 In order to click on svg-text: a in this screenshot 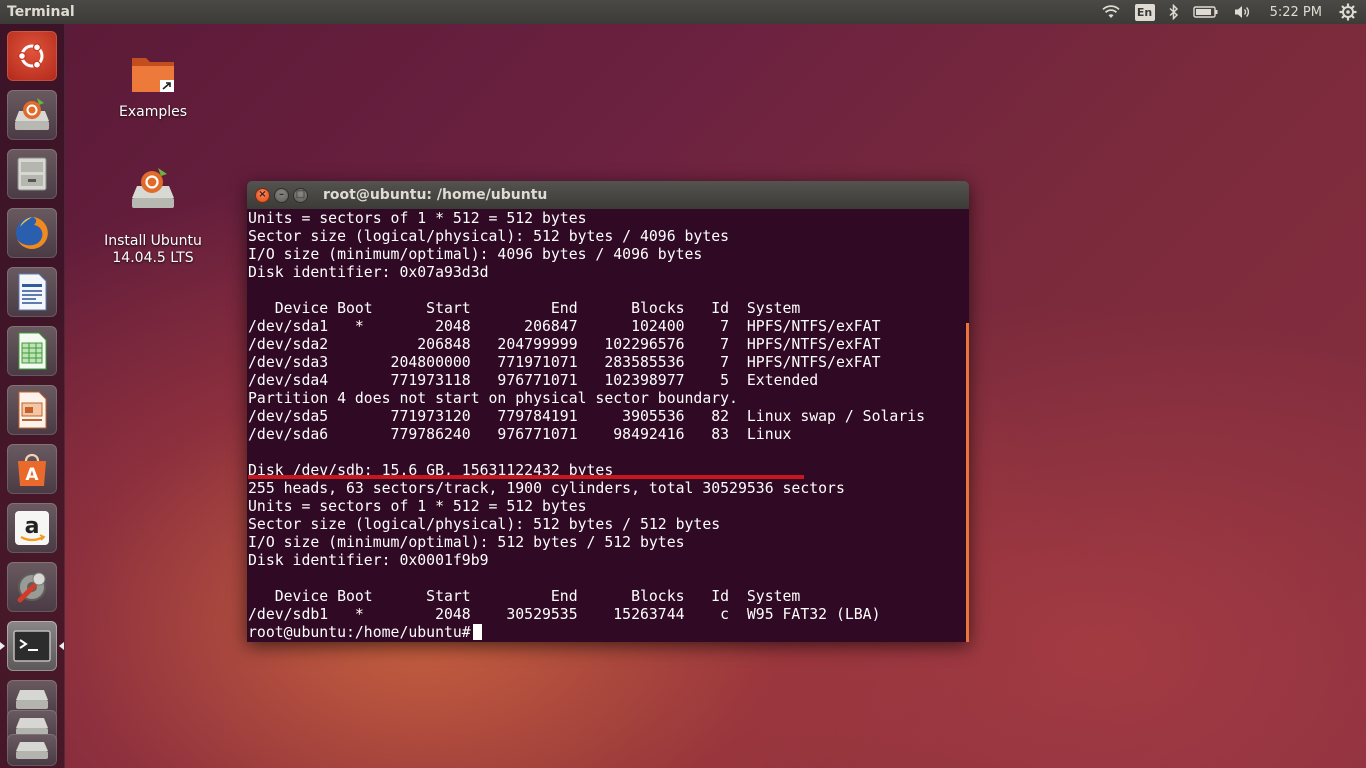, I will do `click(32, 526)`.